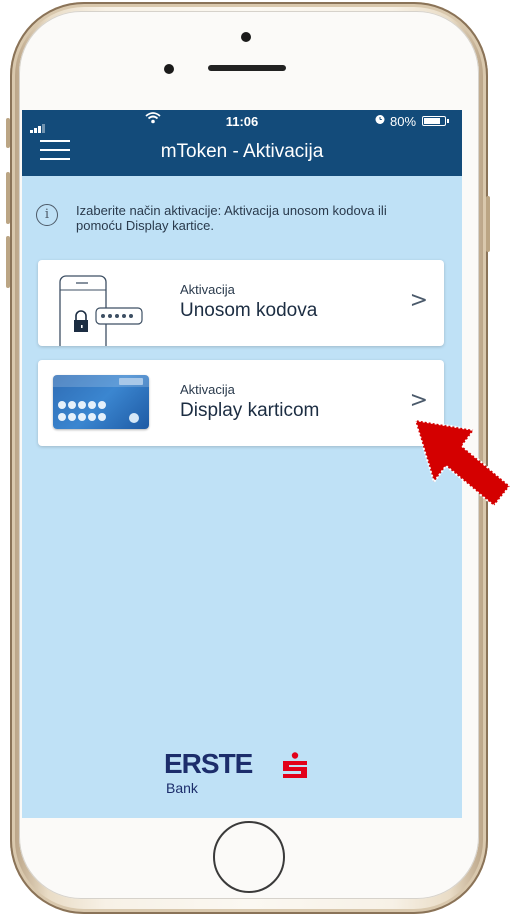  I want to click on option-label: Display karticom, so click(250, 410).